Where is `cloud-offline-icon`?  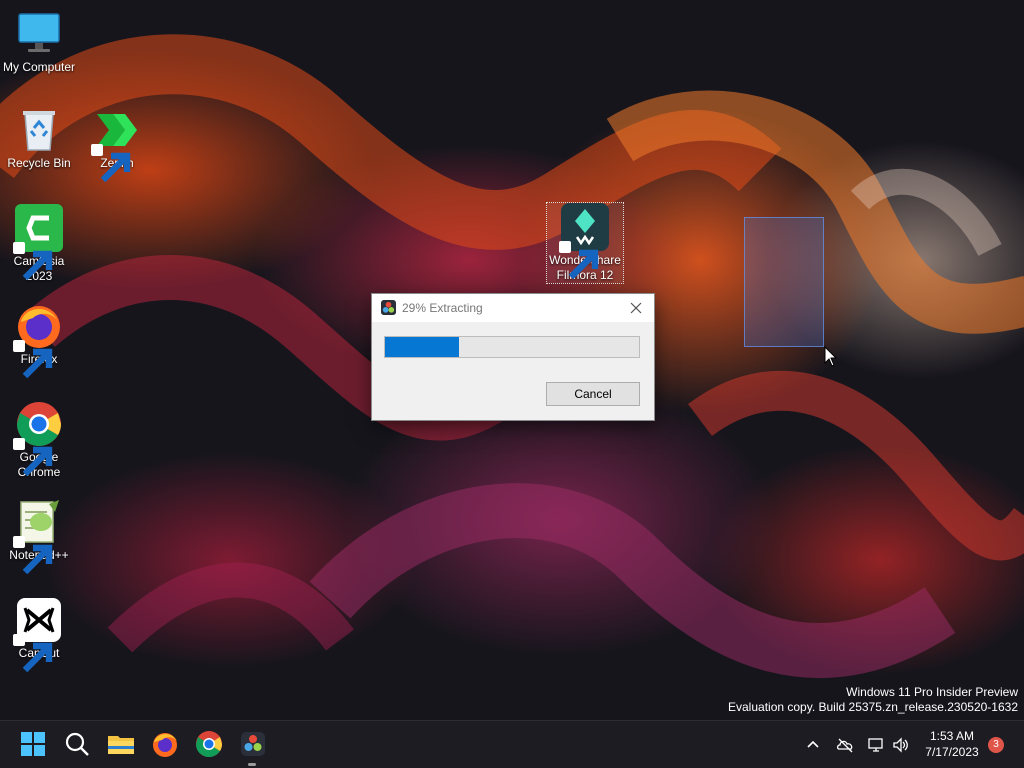 cloud-offline-icon is located at coordinates (844, 745).